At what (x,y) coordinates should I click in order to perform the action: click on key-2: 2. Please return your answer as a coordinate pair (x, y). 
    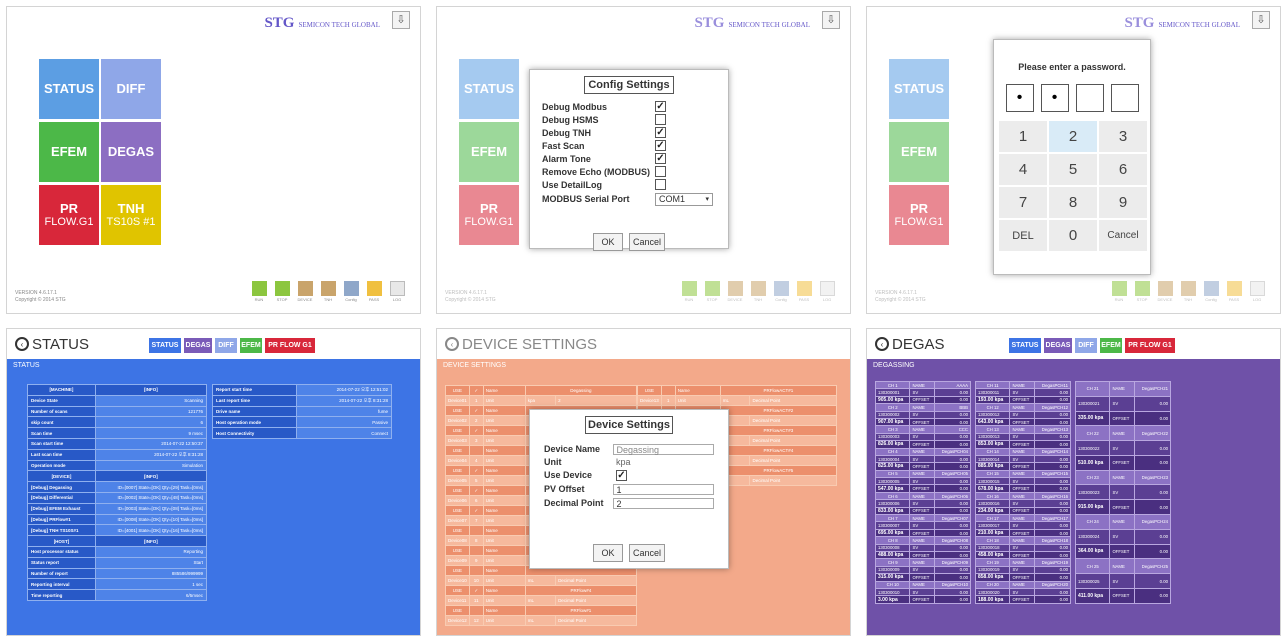
    Looking at the image, I should click on (1073, 136).